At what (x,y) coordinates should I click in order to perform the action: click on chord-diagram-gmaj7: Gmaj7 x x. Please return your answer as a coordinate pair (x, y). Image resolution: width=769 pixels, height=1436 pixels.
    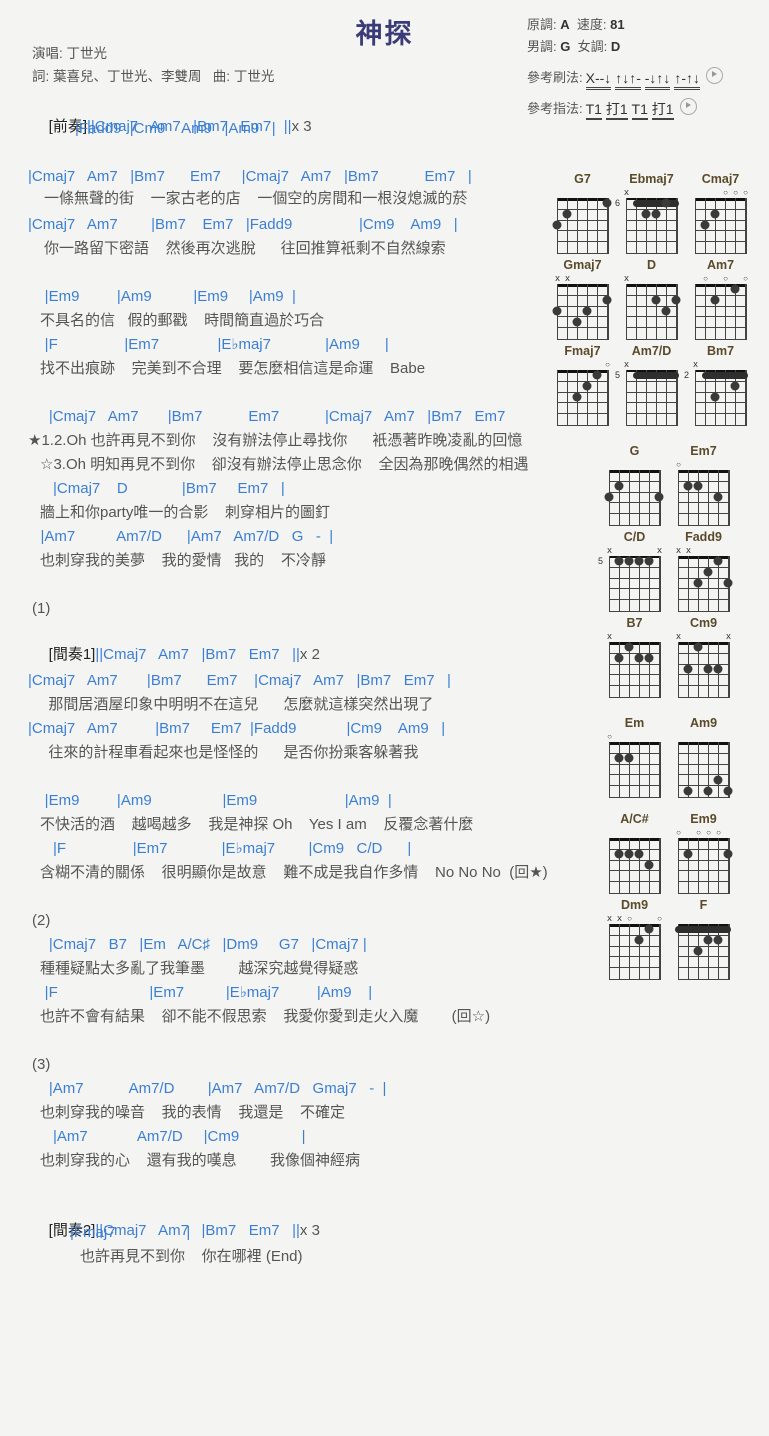
    Looking at the image, I should click on (582, 299).